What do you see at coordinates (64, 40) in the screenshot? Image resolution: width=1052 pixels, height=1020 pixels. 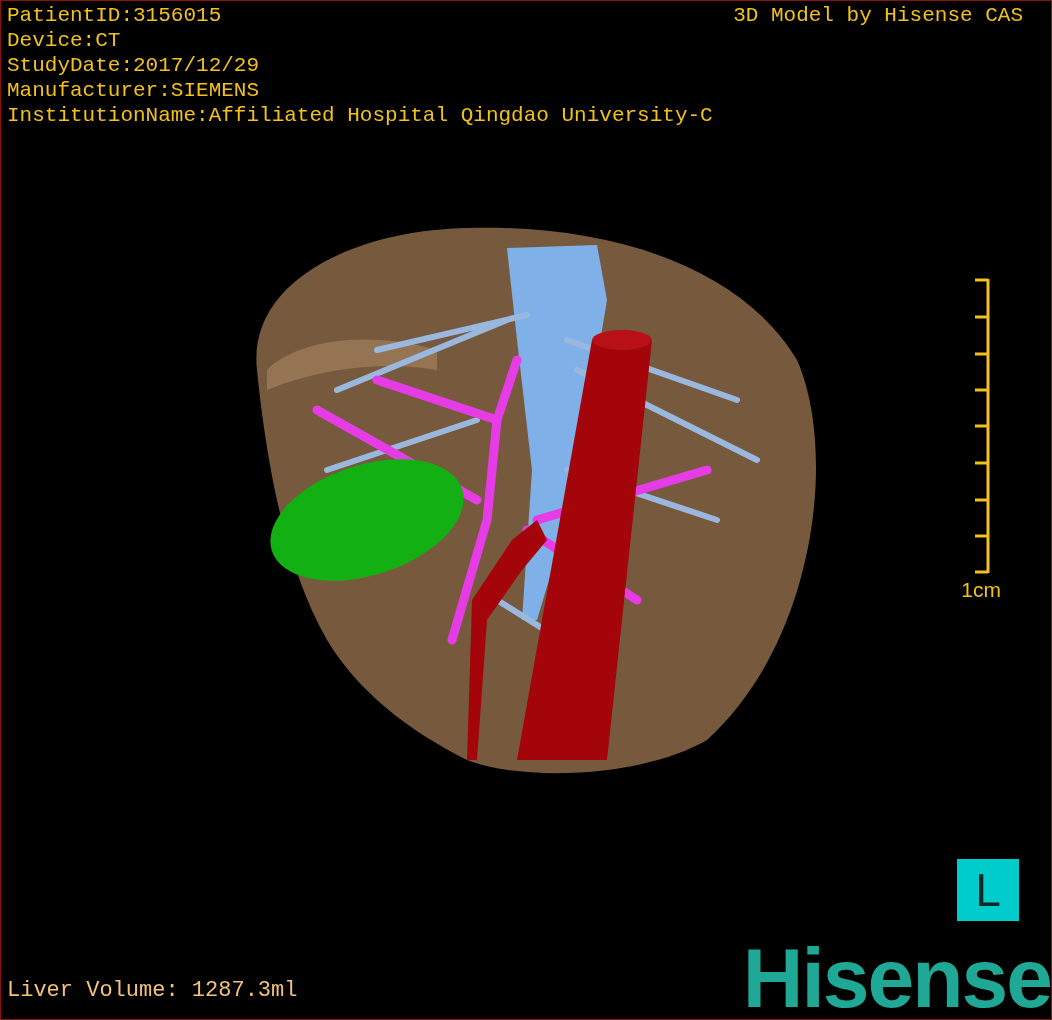 I see `patient-info-line: Device:CT` at bounding box center [64, 40].